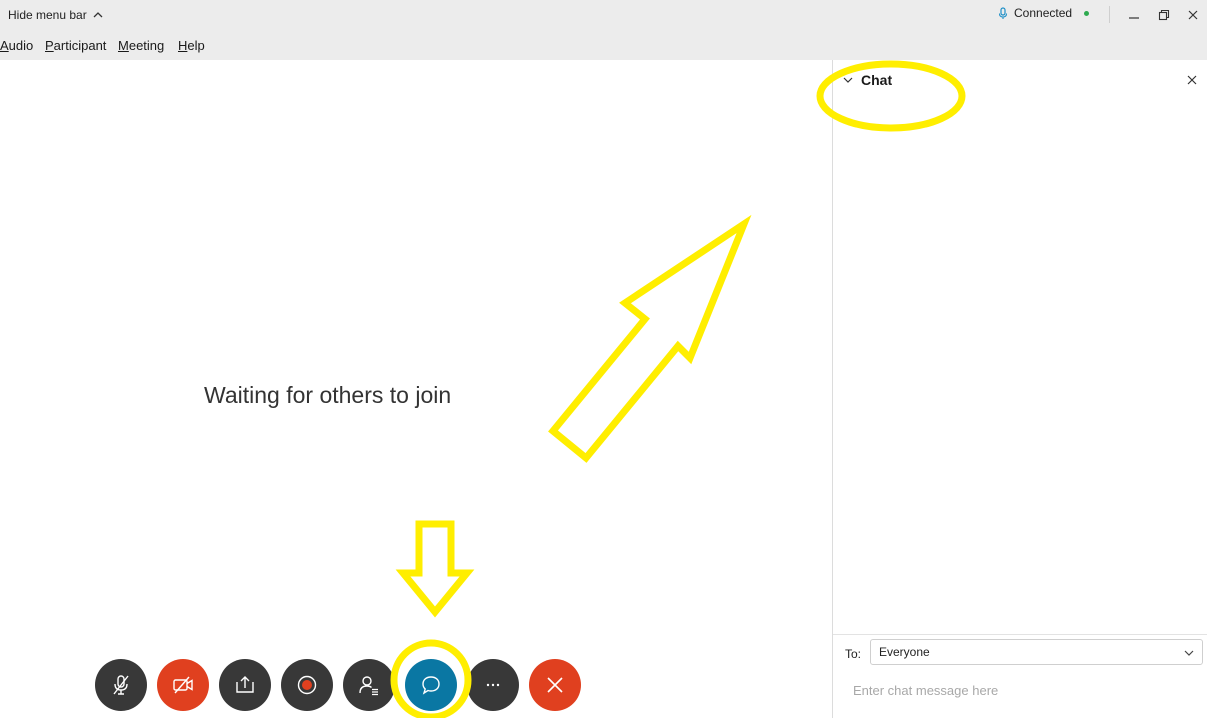 The height and width of the screenshot is (718, 1207). I want to click on menu-bar: Audio Participant Meeting Help, so click(603, 45).